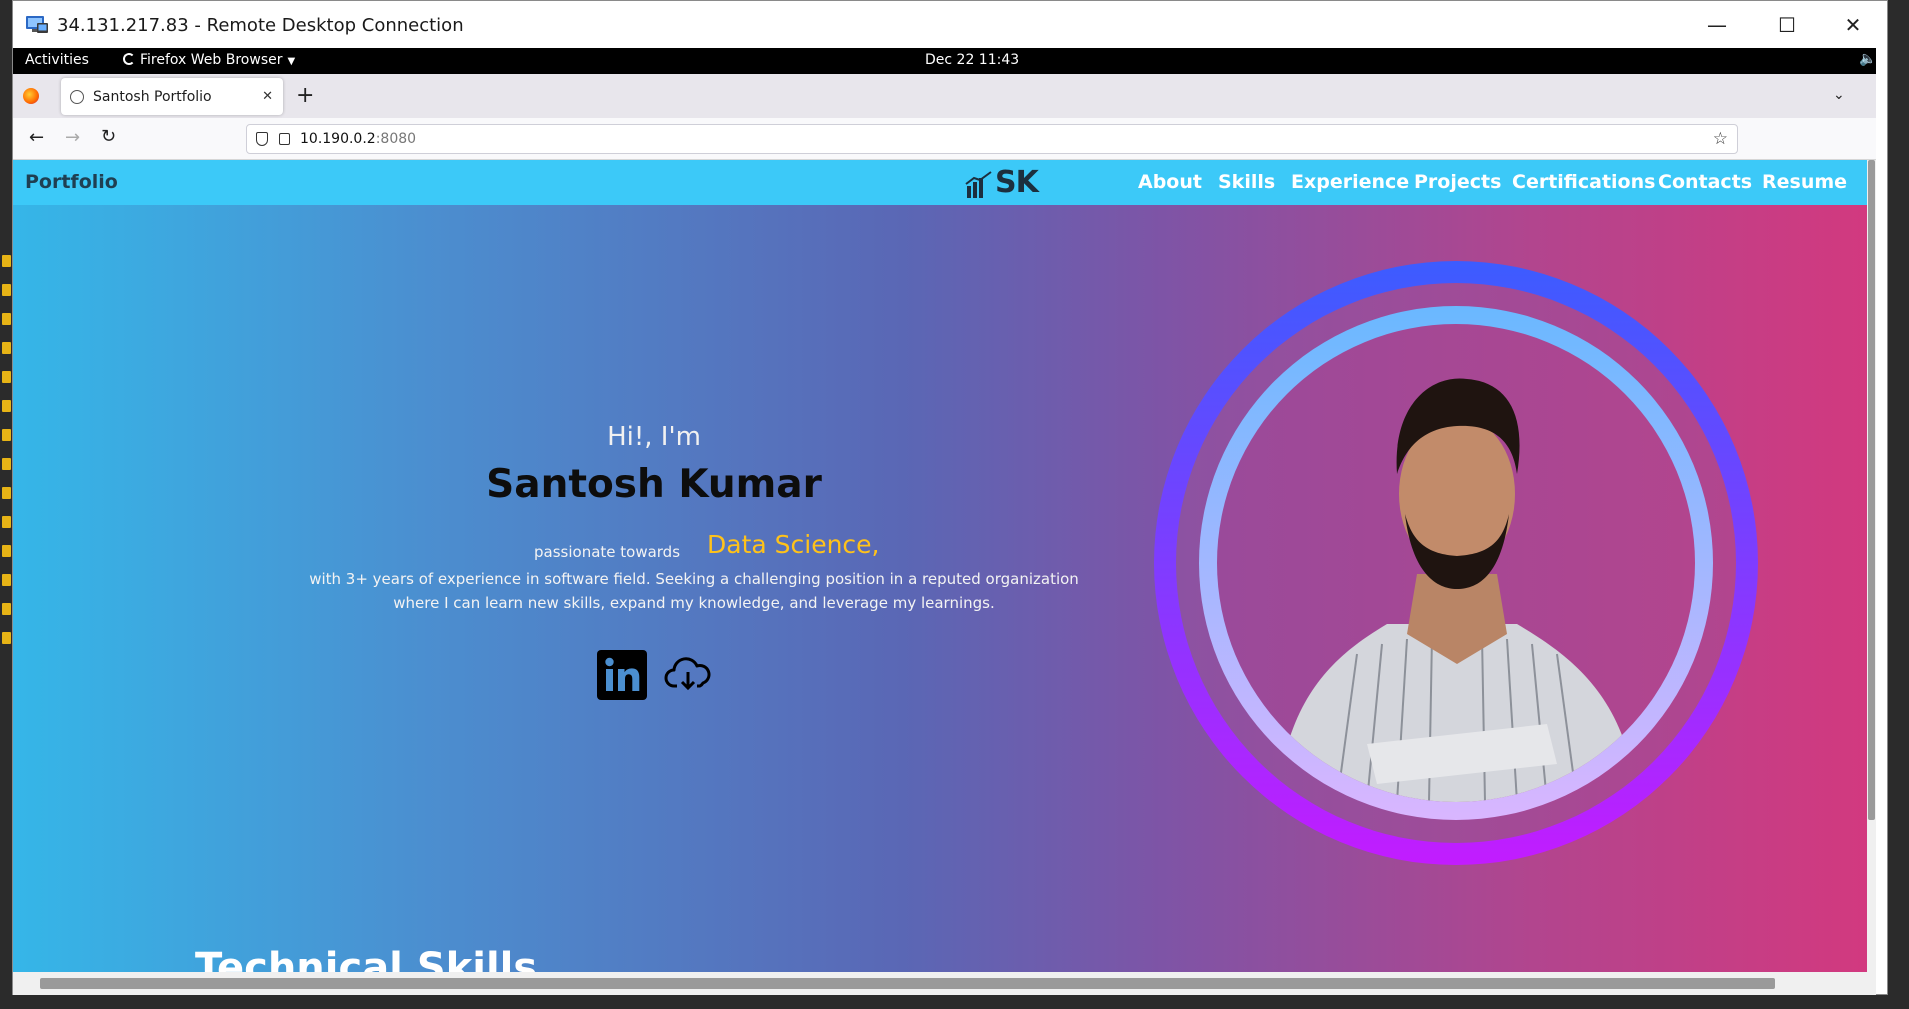 The width and height of the screenshot is (1909, 1009). Describe the element at coordinates (907, 983) in the screenshot. I see `horizontal-scroll-thumb` at that location.